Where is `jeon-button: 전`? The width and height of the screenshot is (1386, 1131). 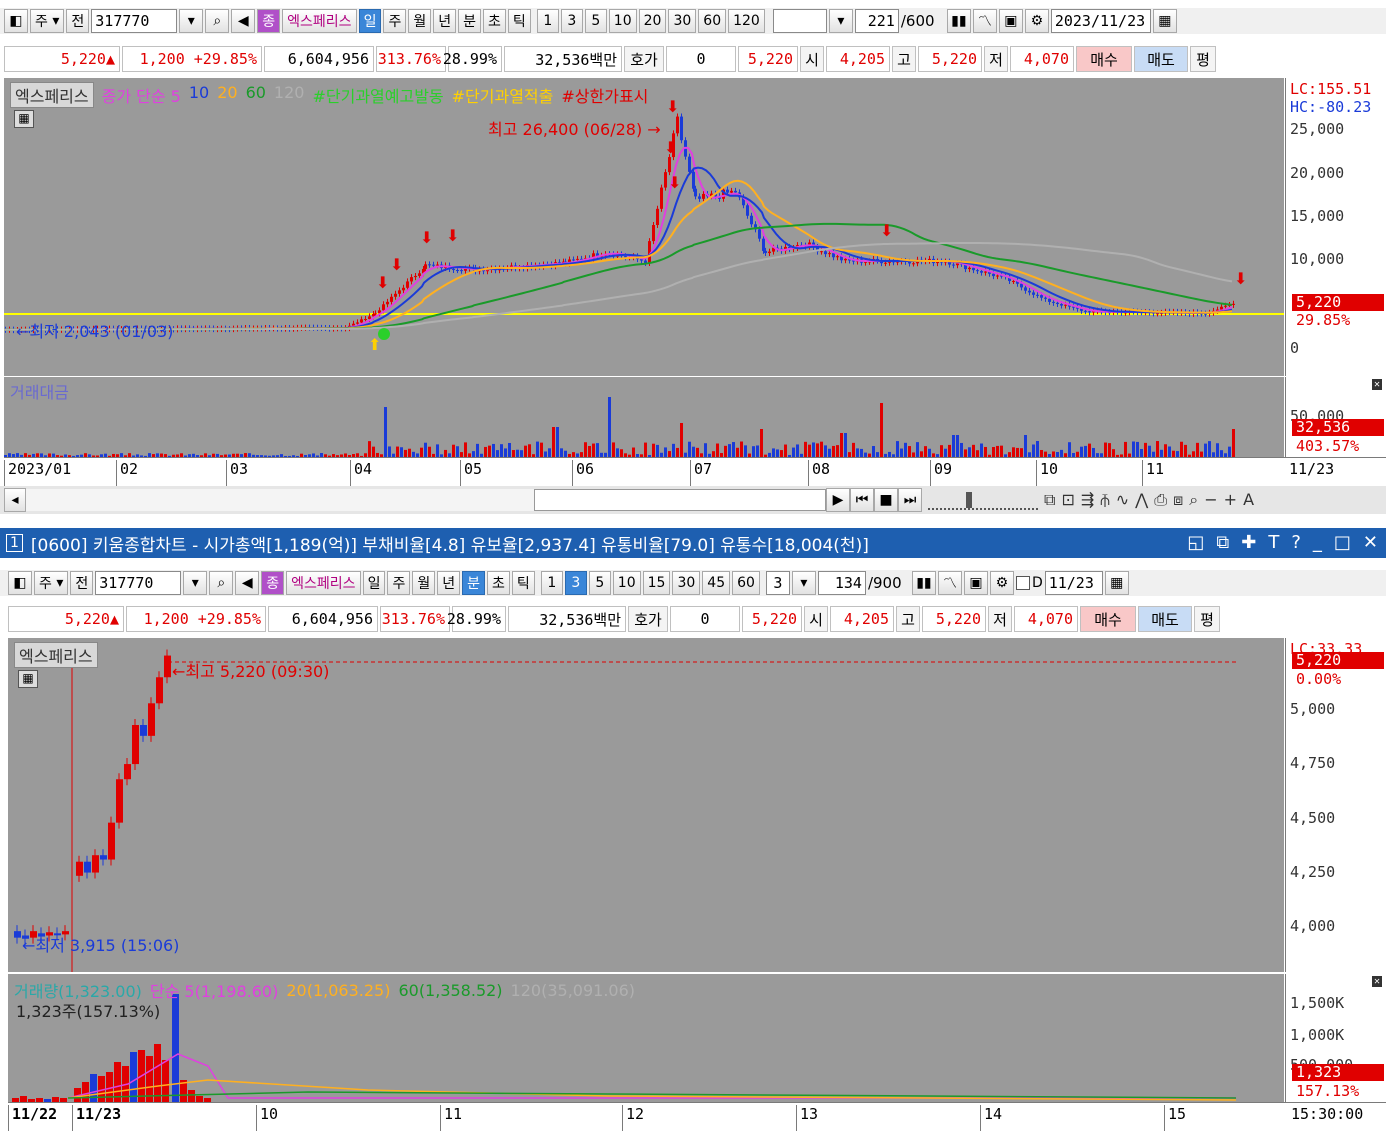
jeon-button: 전 is located at coordinates (82, 583).